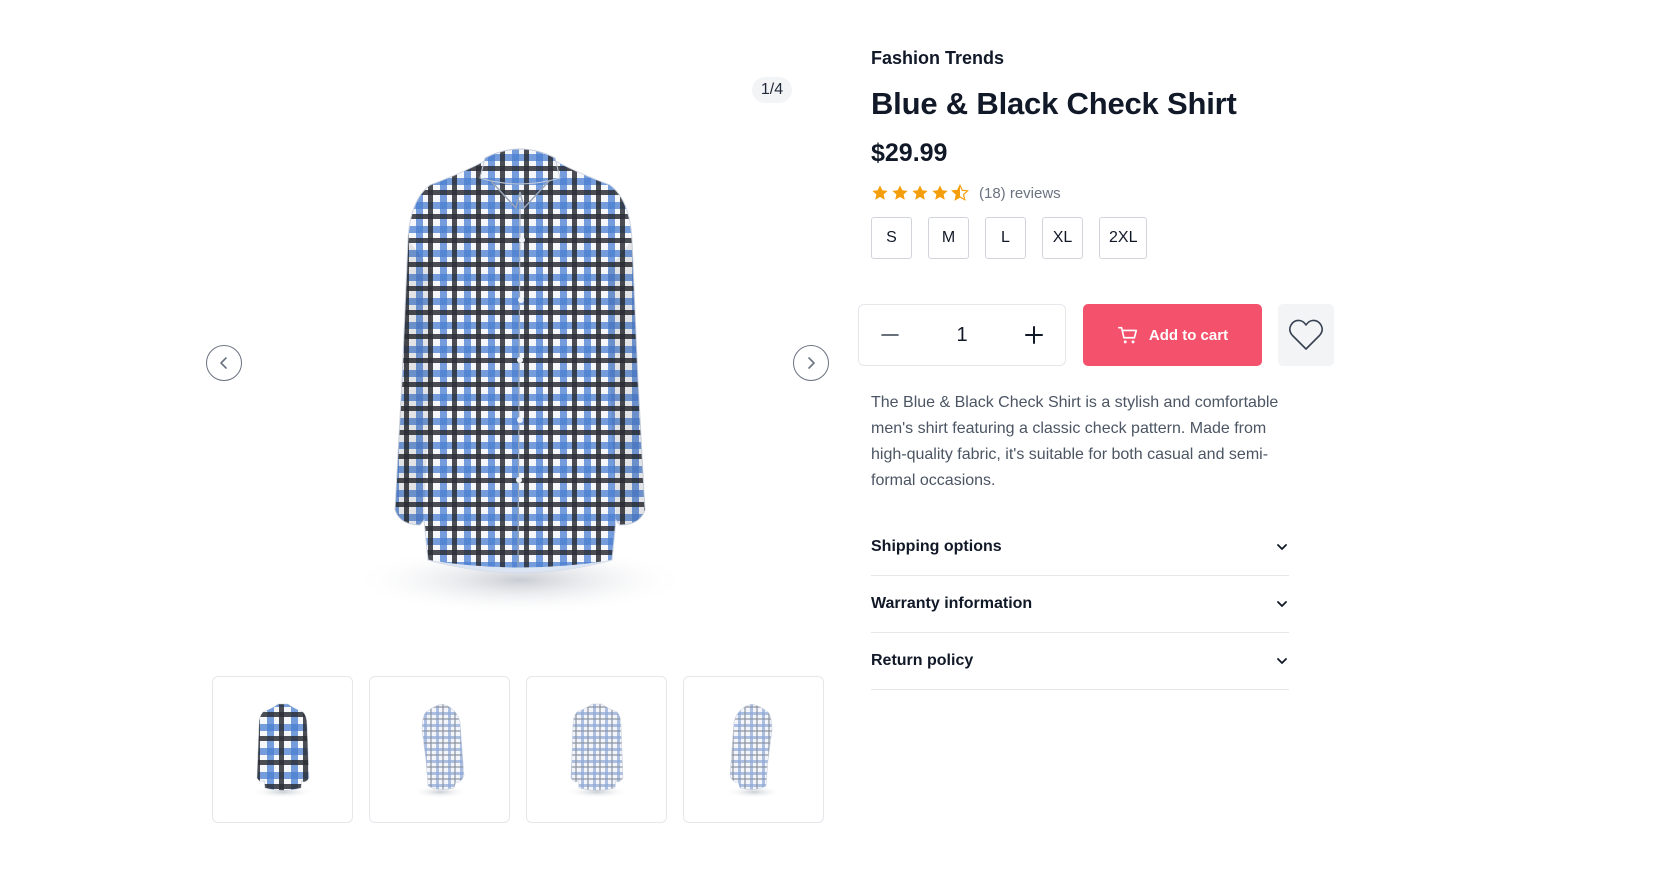 The height and width of the screenshot is (879, 1658). I want to click on star-half-icon, so click(960, 192).